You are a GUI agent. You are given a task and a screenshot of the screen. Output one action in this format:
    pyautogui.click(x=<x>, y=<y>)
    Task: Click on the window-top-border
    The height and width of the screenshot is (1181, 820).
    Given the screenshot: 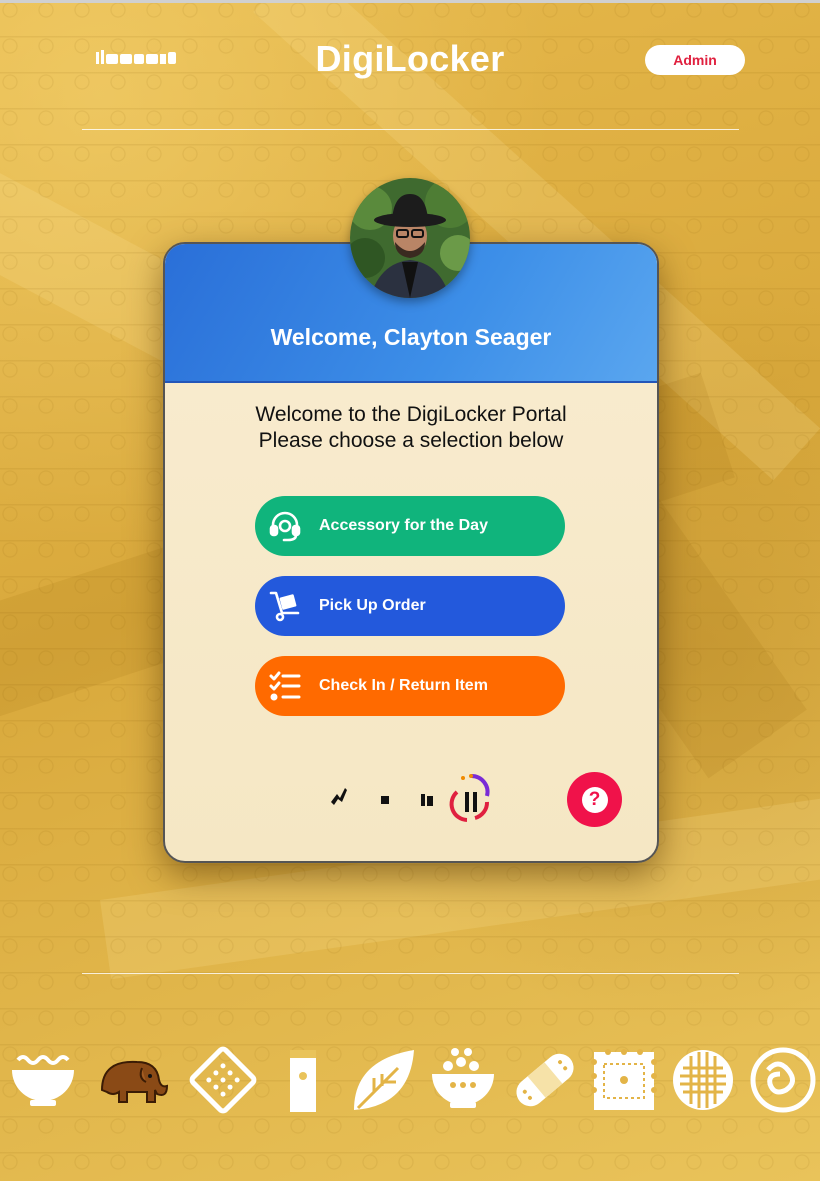 What is the action you would take?
    pyautogui.click(x=410, y=1)
    